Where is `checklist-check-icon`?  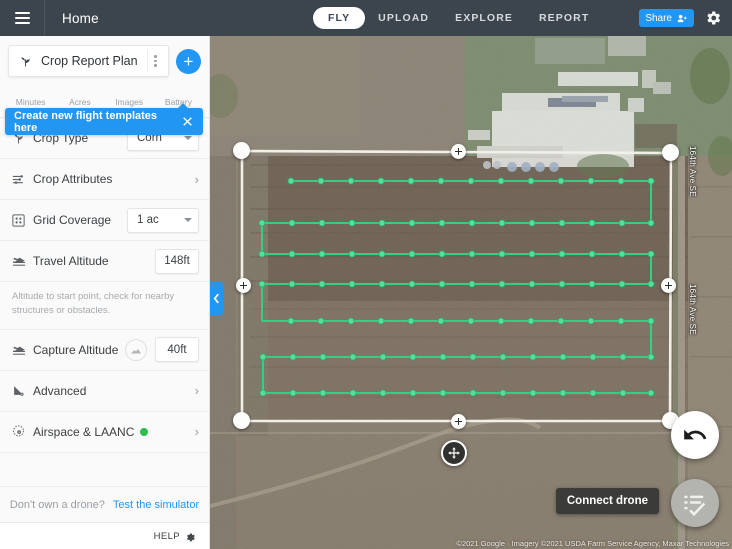 checklist-check-icon is located at coordinates (694, 505).